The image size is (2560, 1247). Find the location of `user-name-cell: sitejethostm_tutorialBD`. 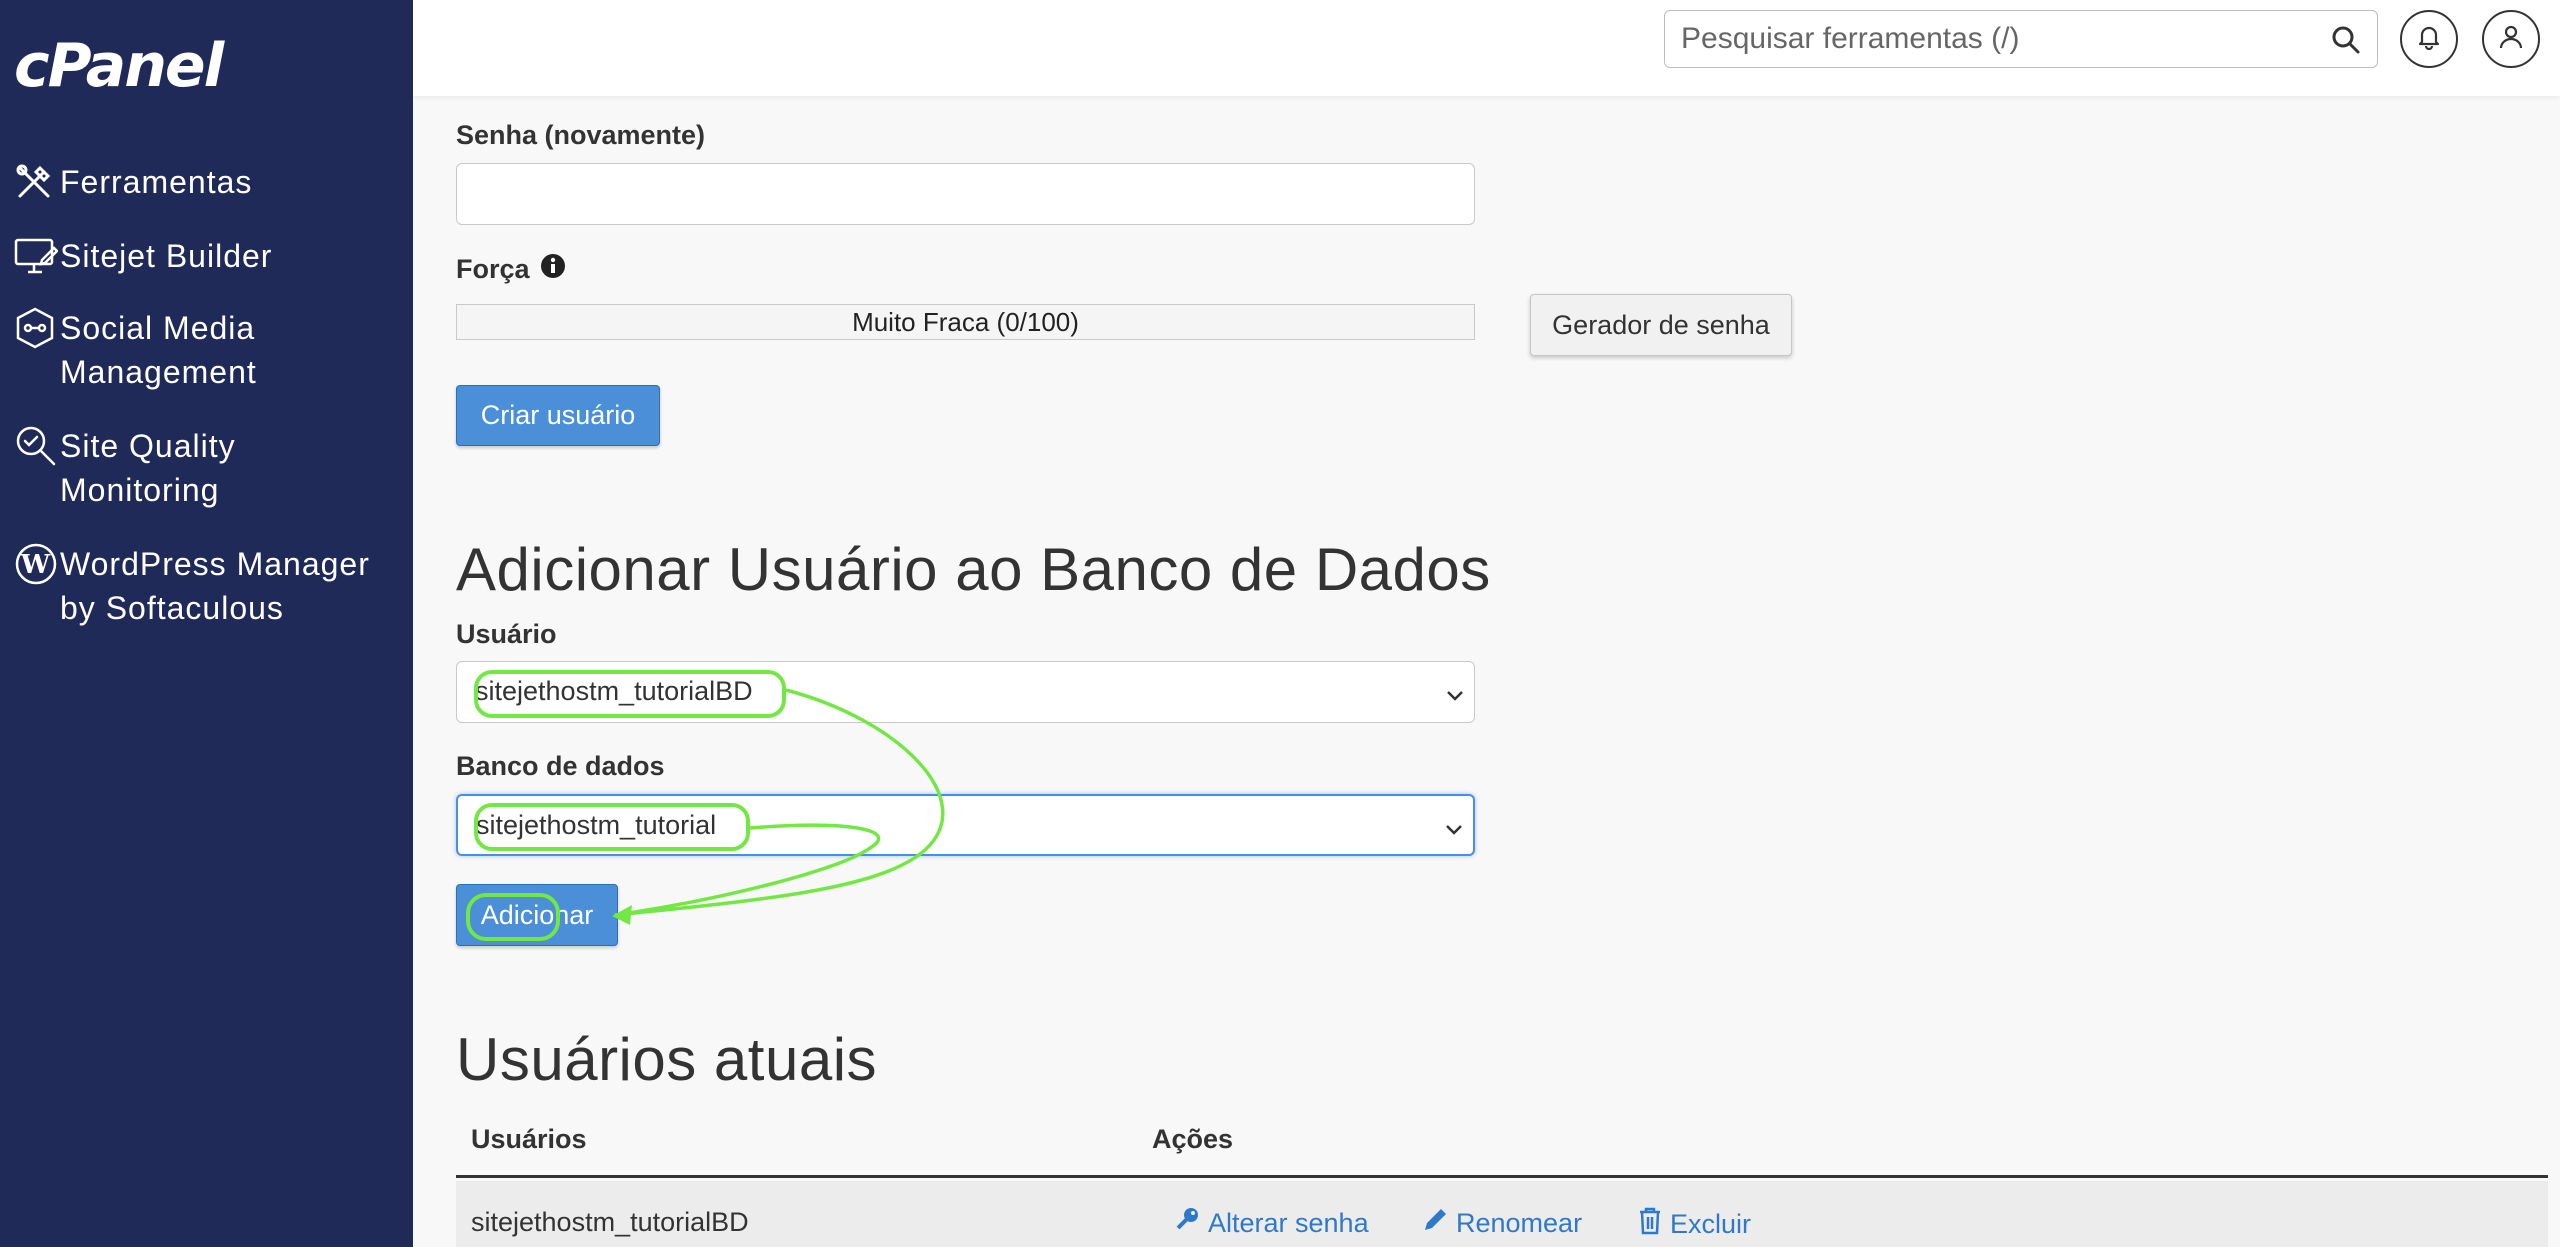

user-name-cell: sitejethostm_tutorialBD is located at coordinates (610, 1222).